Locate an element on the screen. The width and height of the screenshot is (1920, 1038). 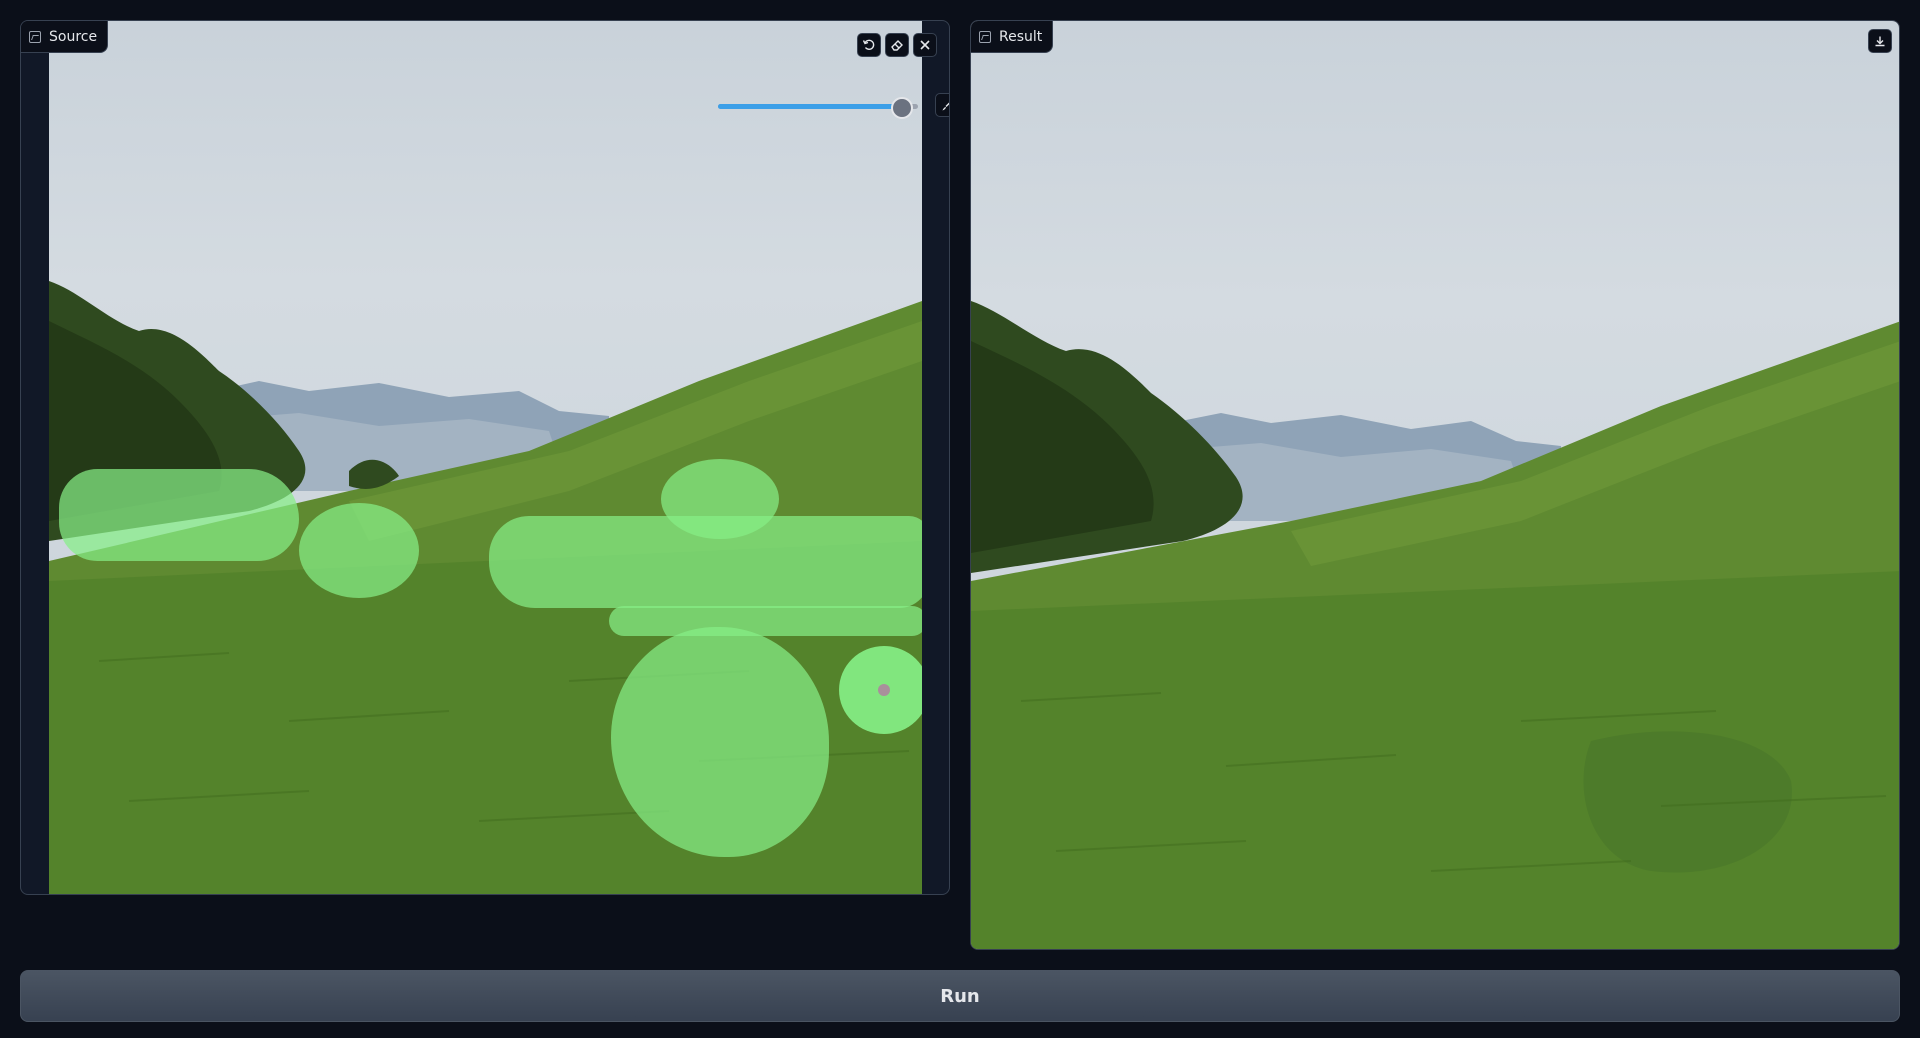
clear-button is located at coordinates (925, 45).